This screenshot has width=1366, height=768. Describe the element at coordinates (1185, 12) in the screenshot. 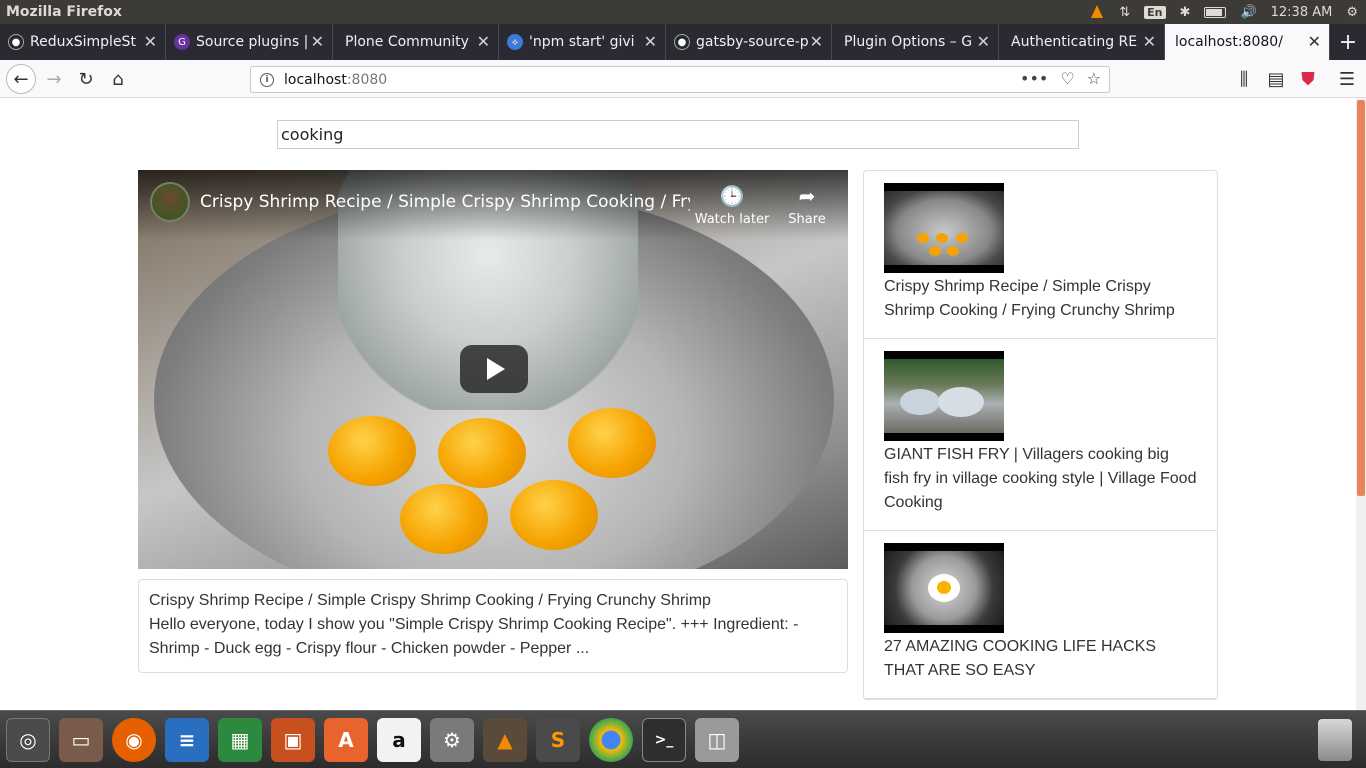

I see `bluetooth-icon: ✱` at that location.